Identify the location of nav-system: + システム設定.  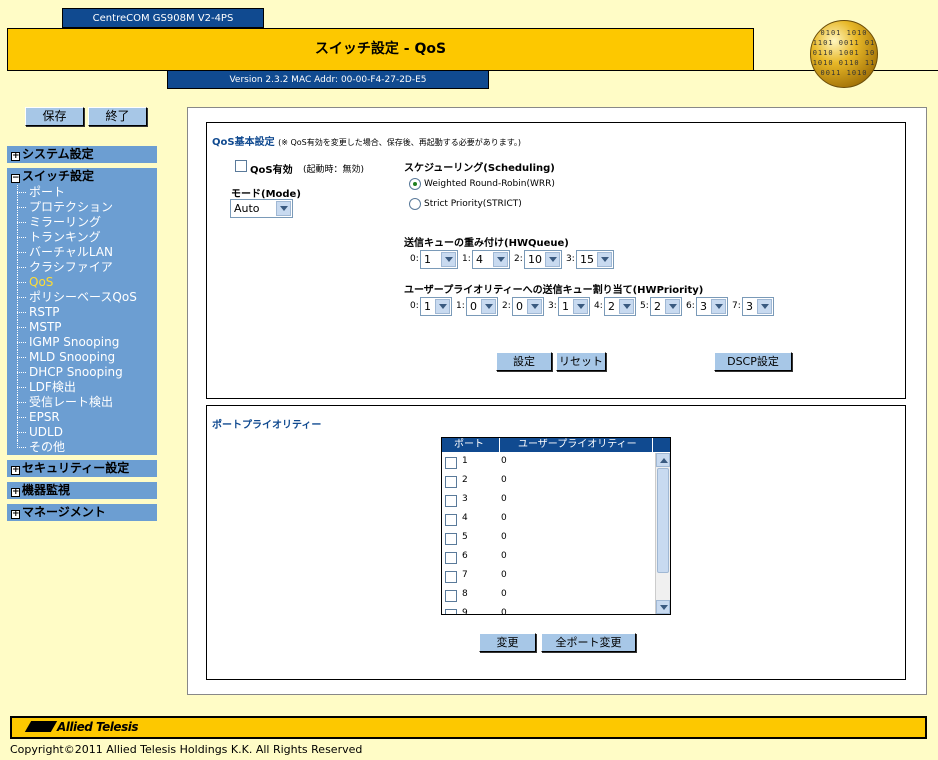
(82, 154).